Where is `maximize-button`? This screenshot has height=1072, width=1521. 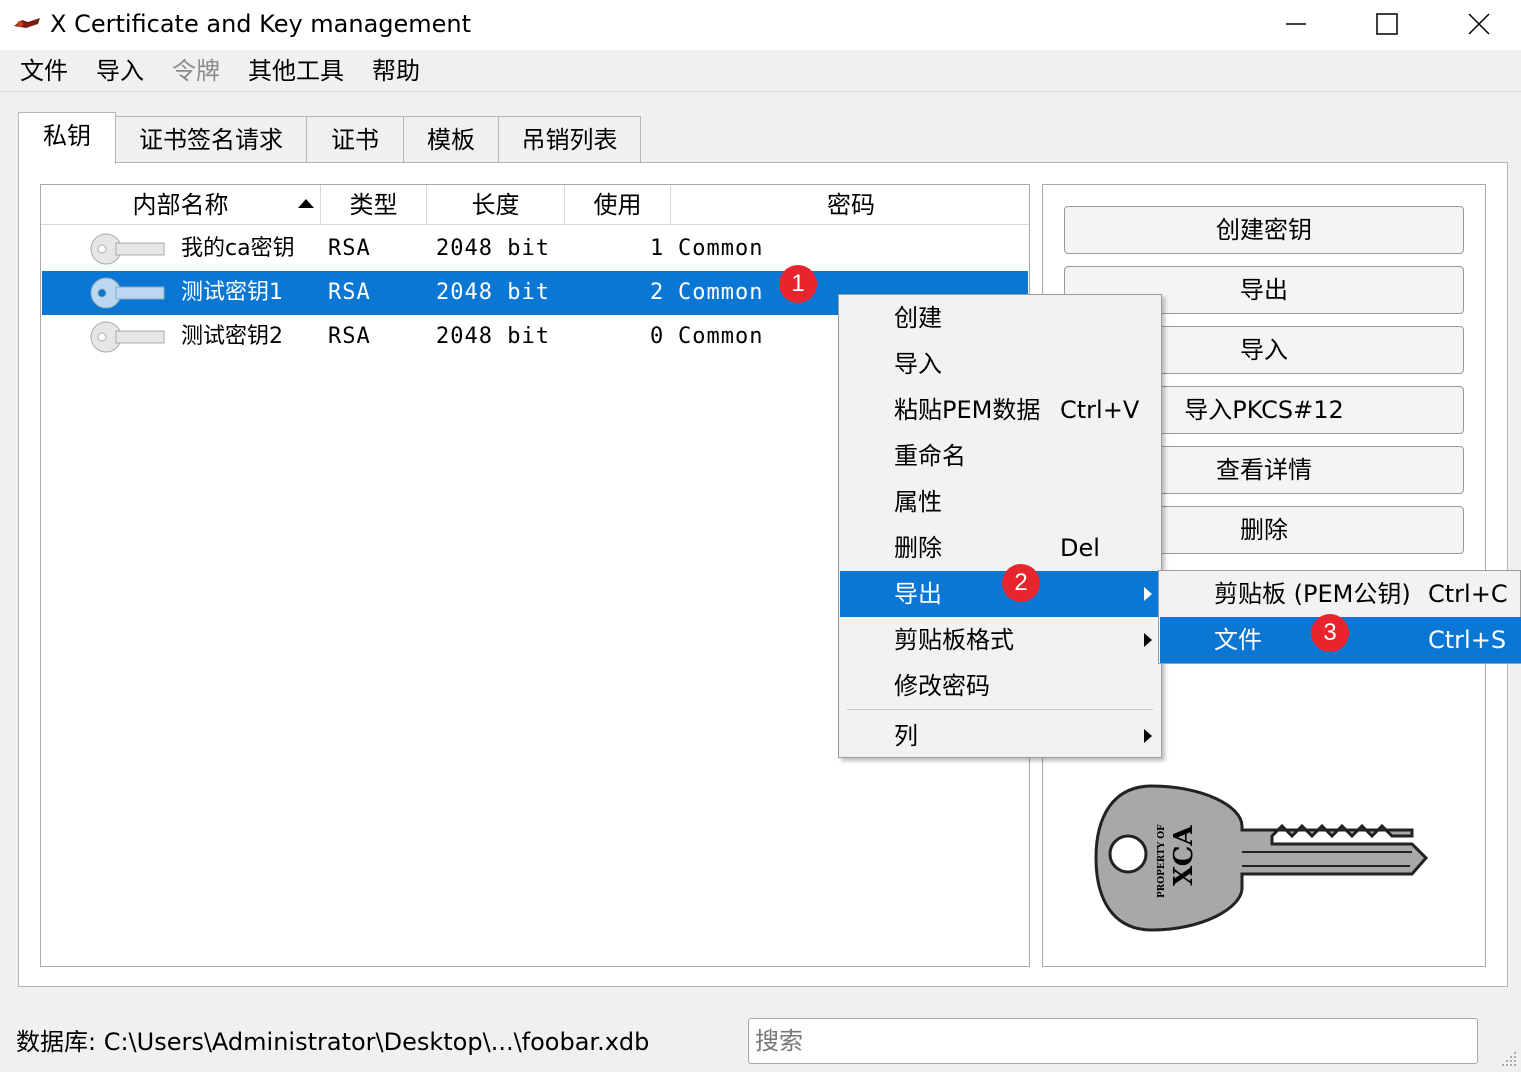 maximize-button is located at coordinates (1388, 25).